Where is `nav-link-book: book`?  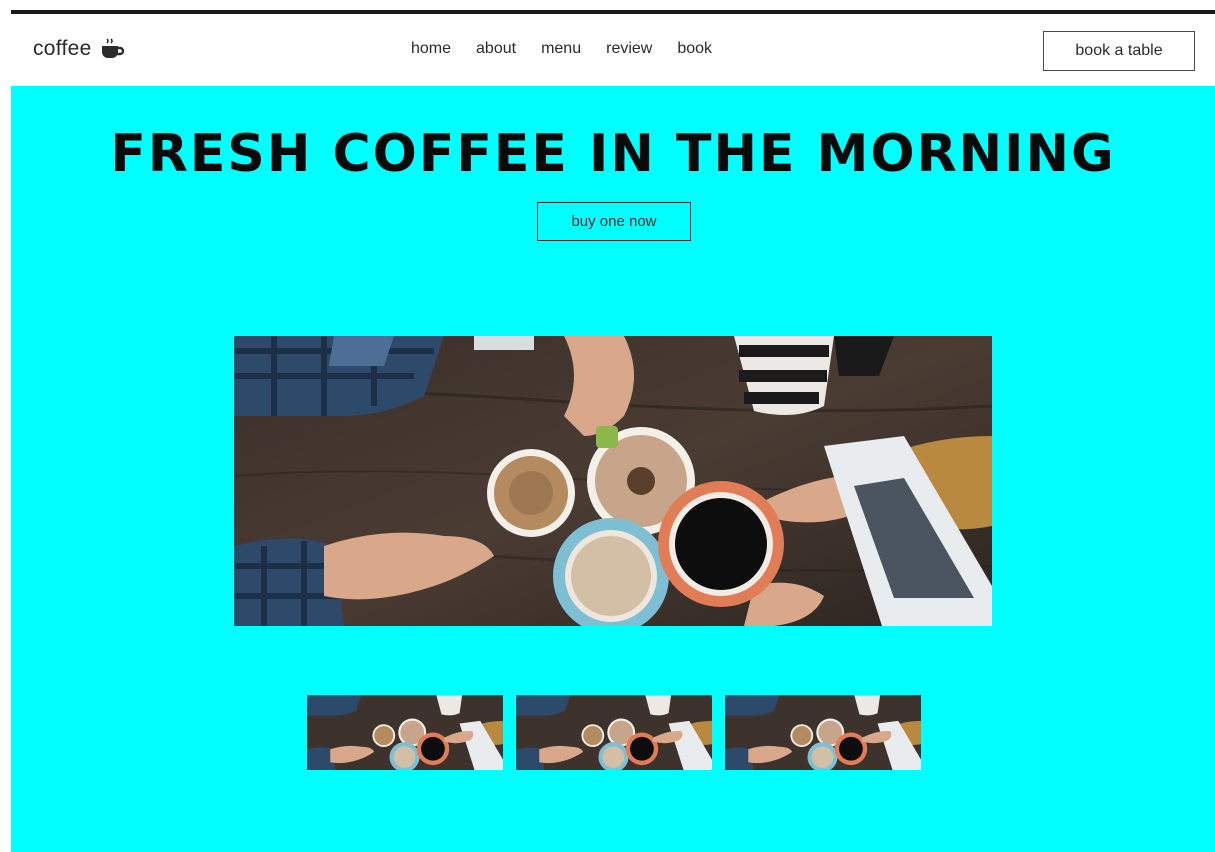
nav-link-book: book is located at coordinates (694, 49).